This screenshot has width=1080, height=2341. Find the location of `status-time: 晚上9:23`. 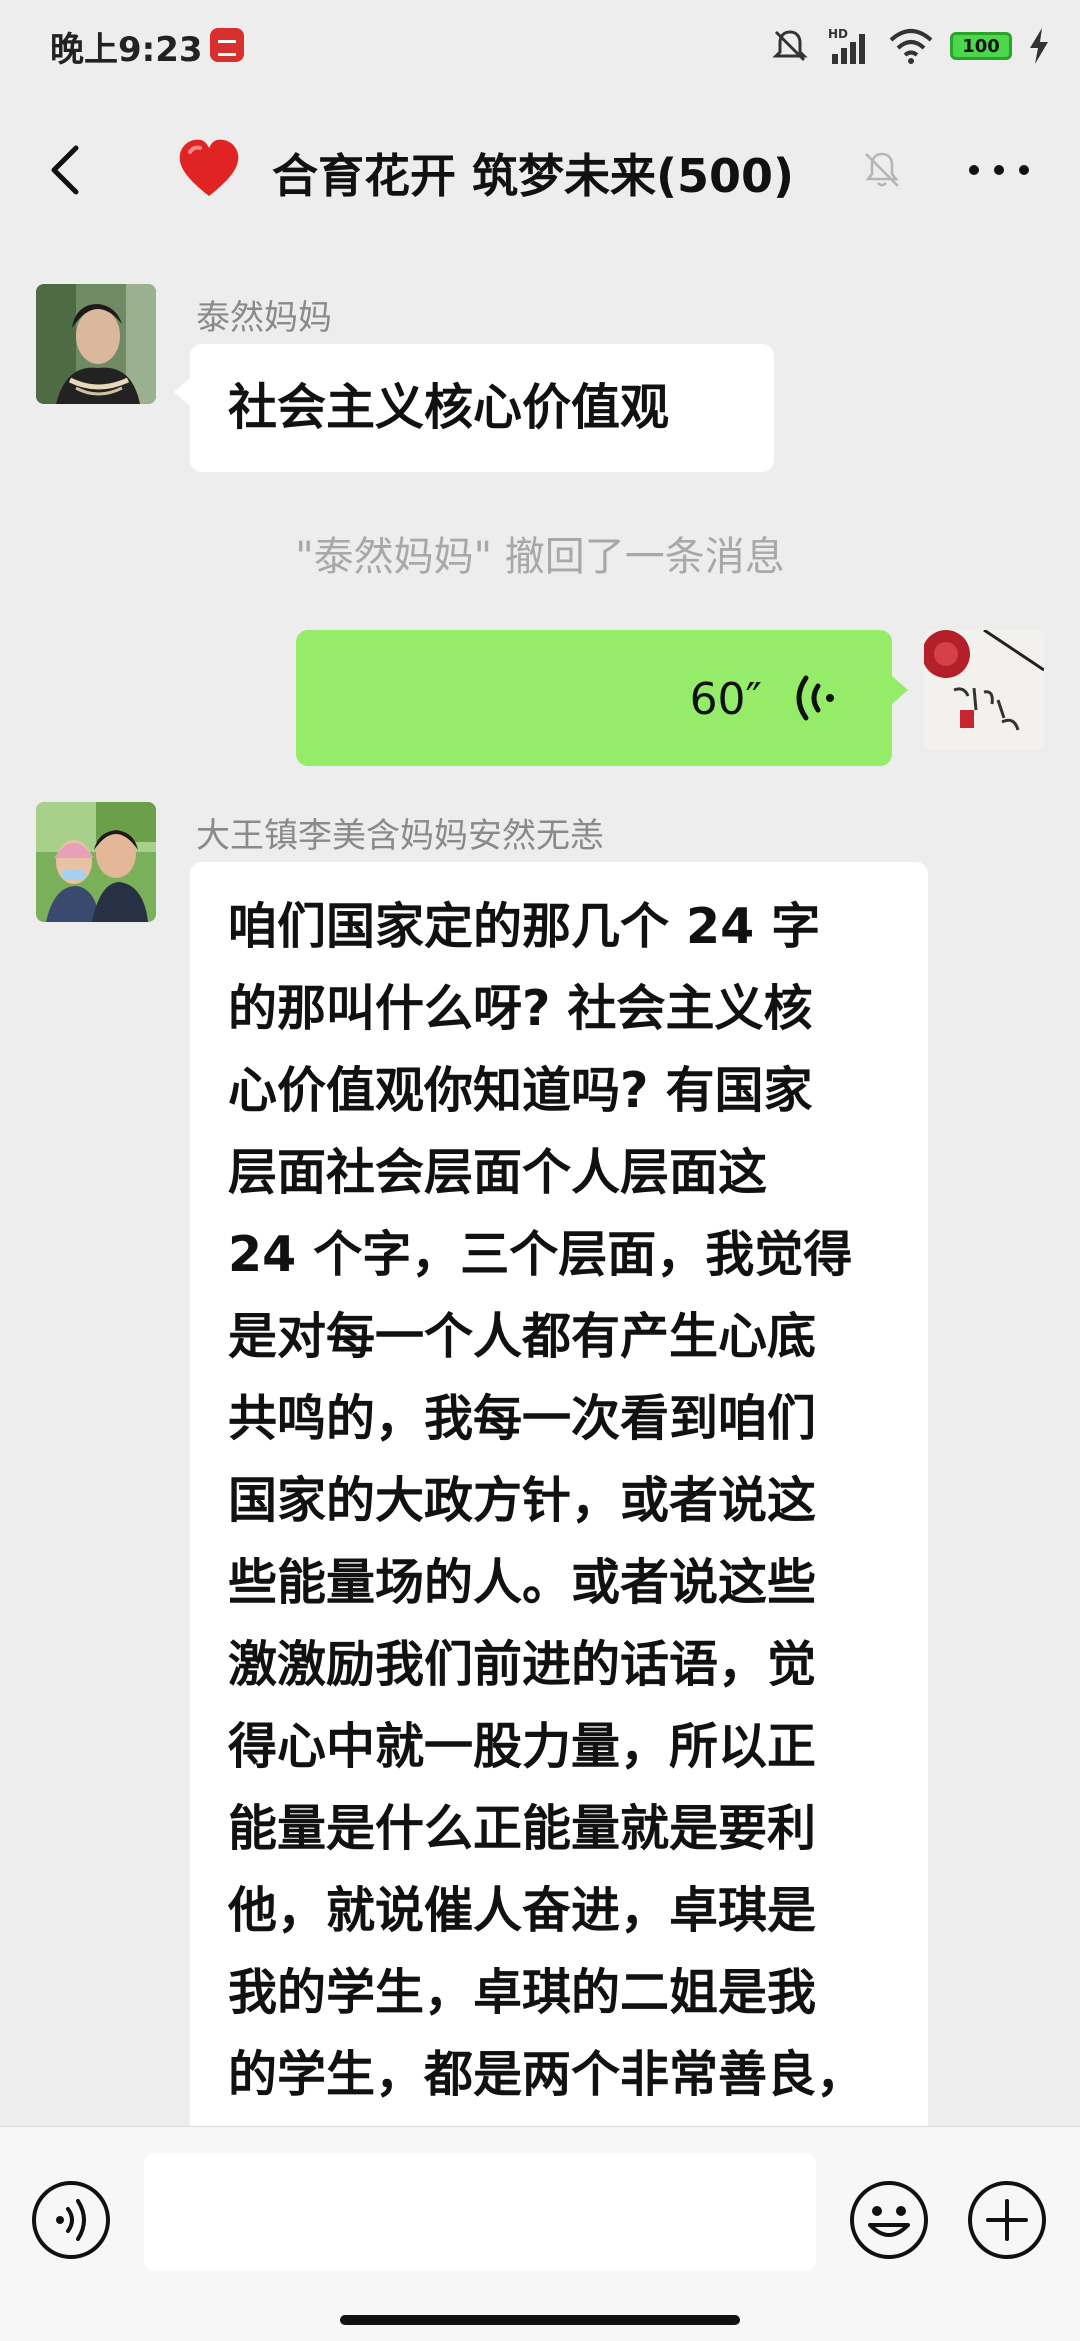

status-time: 晚上9:23 is located at coordinates (126, 50).